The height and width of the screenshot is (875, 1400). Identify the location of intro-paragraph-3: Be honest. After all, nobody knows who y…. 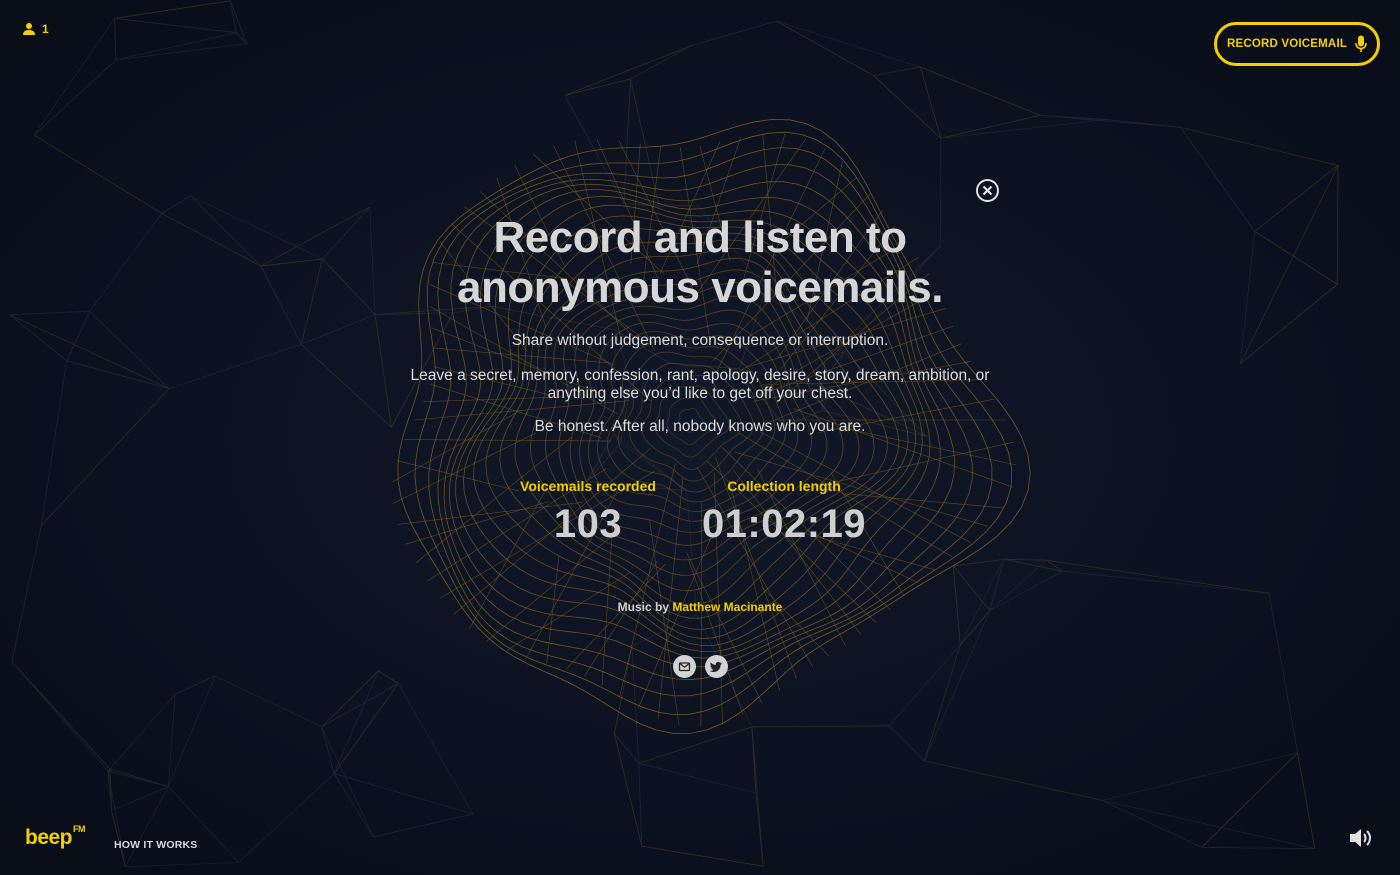
(700, 426).